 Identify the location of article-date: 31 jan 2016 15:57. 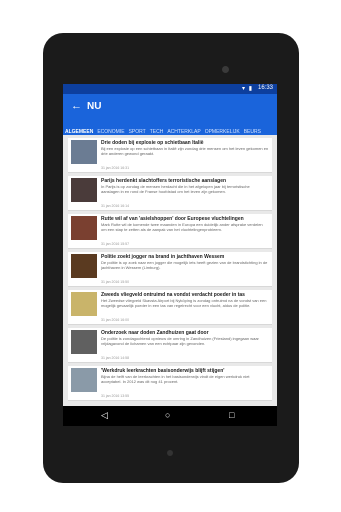
(115, 244).